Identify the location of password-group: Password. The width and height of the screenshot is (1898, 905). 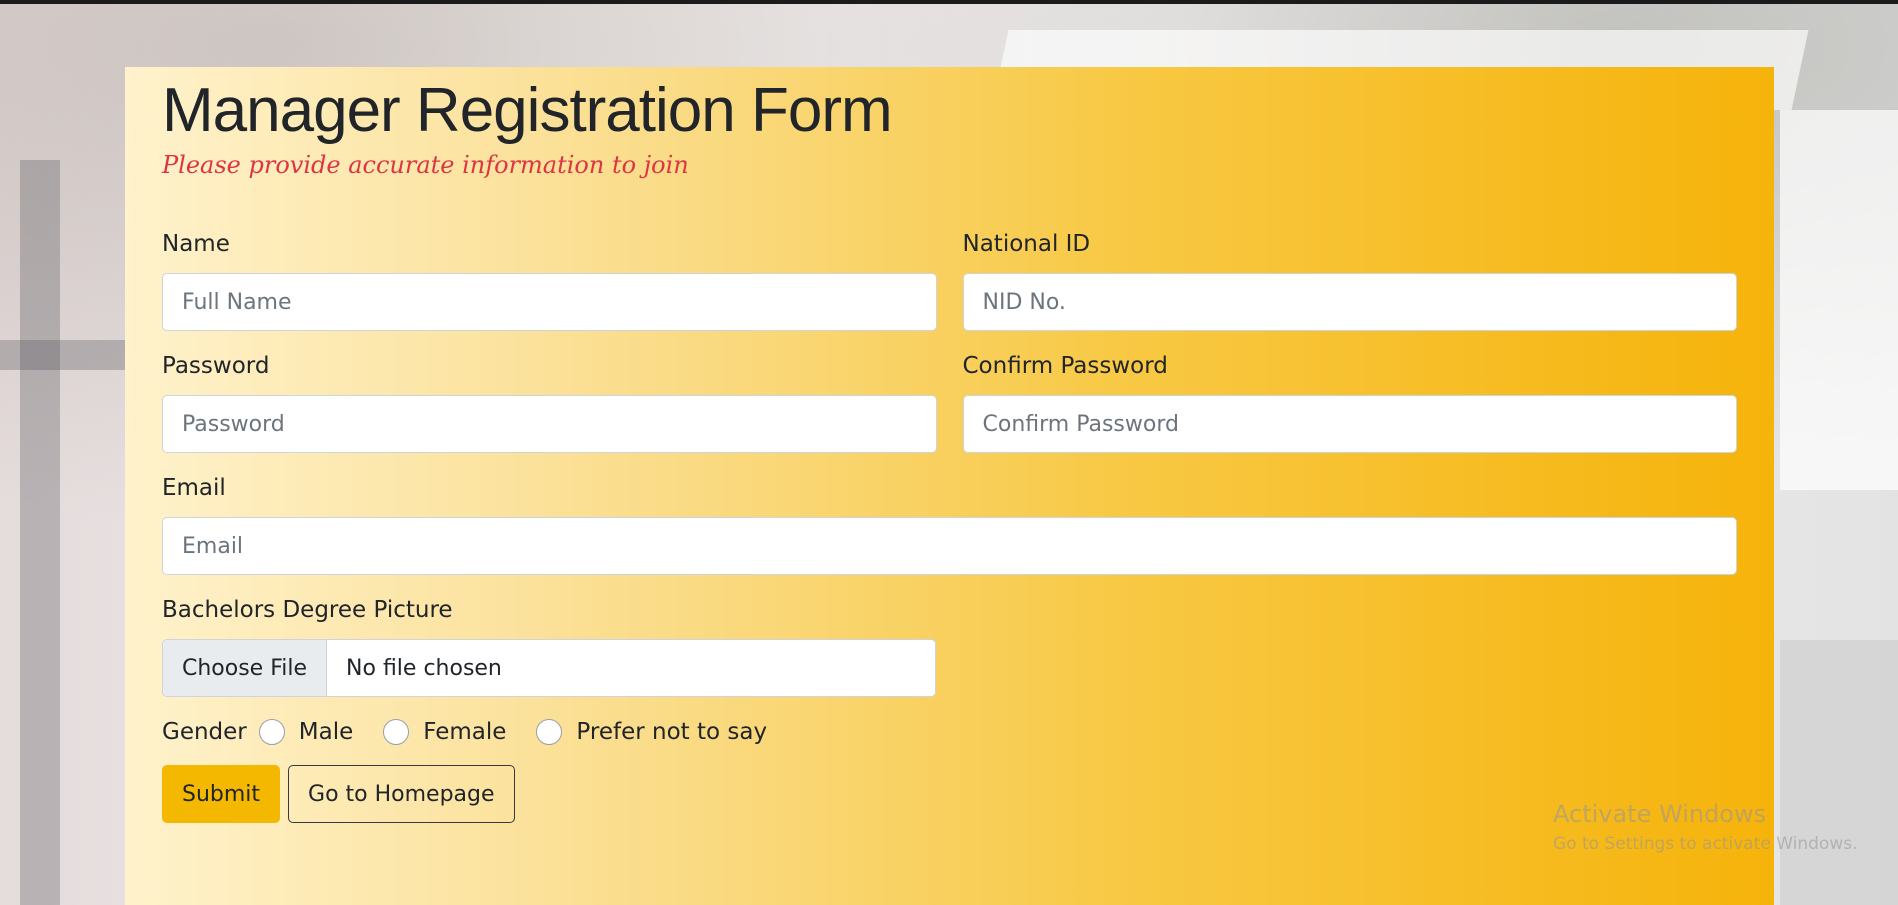
(549, 403).